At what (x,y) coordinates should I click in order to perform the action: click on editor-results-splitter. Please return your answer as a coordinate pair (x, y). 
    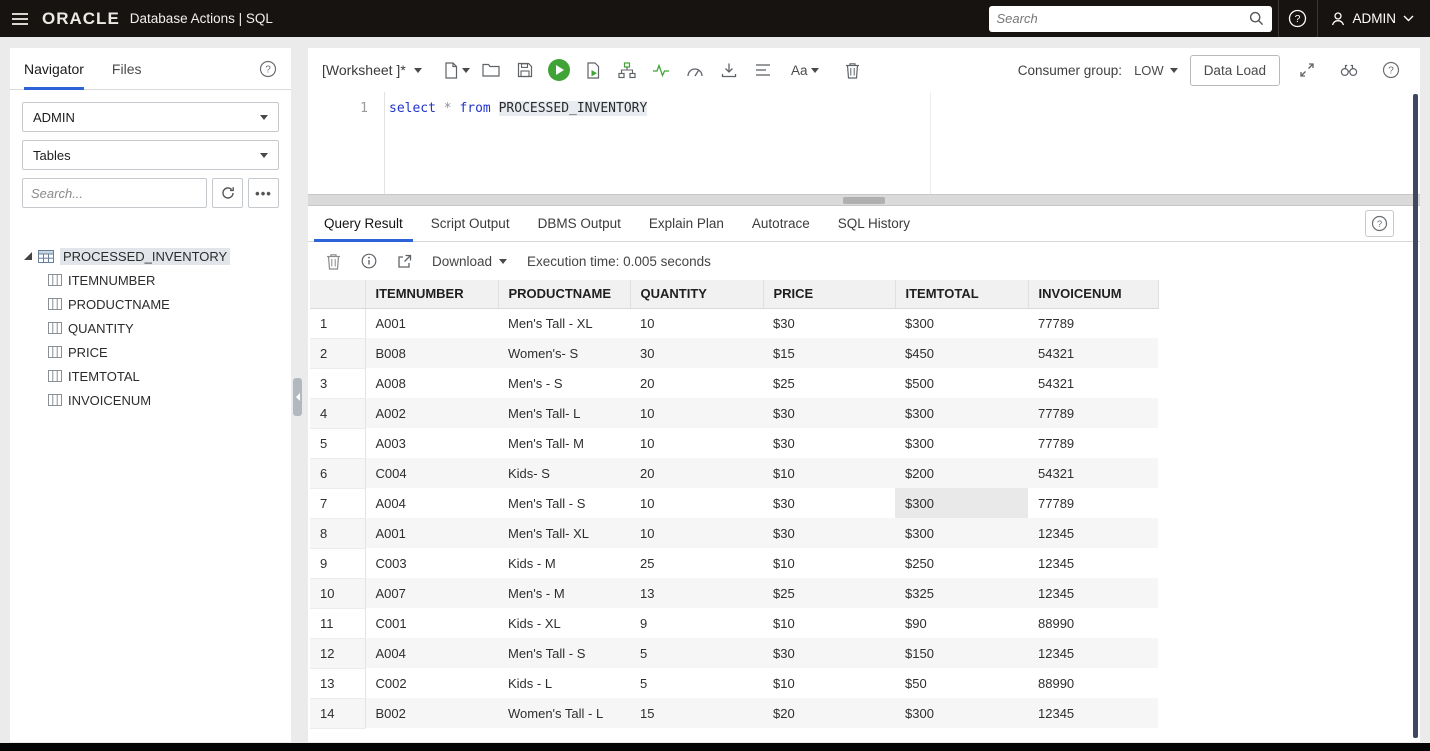
    Looking at the image, I should click on (864, 200).